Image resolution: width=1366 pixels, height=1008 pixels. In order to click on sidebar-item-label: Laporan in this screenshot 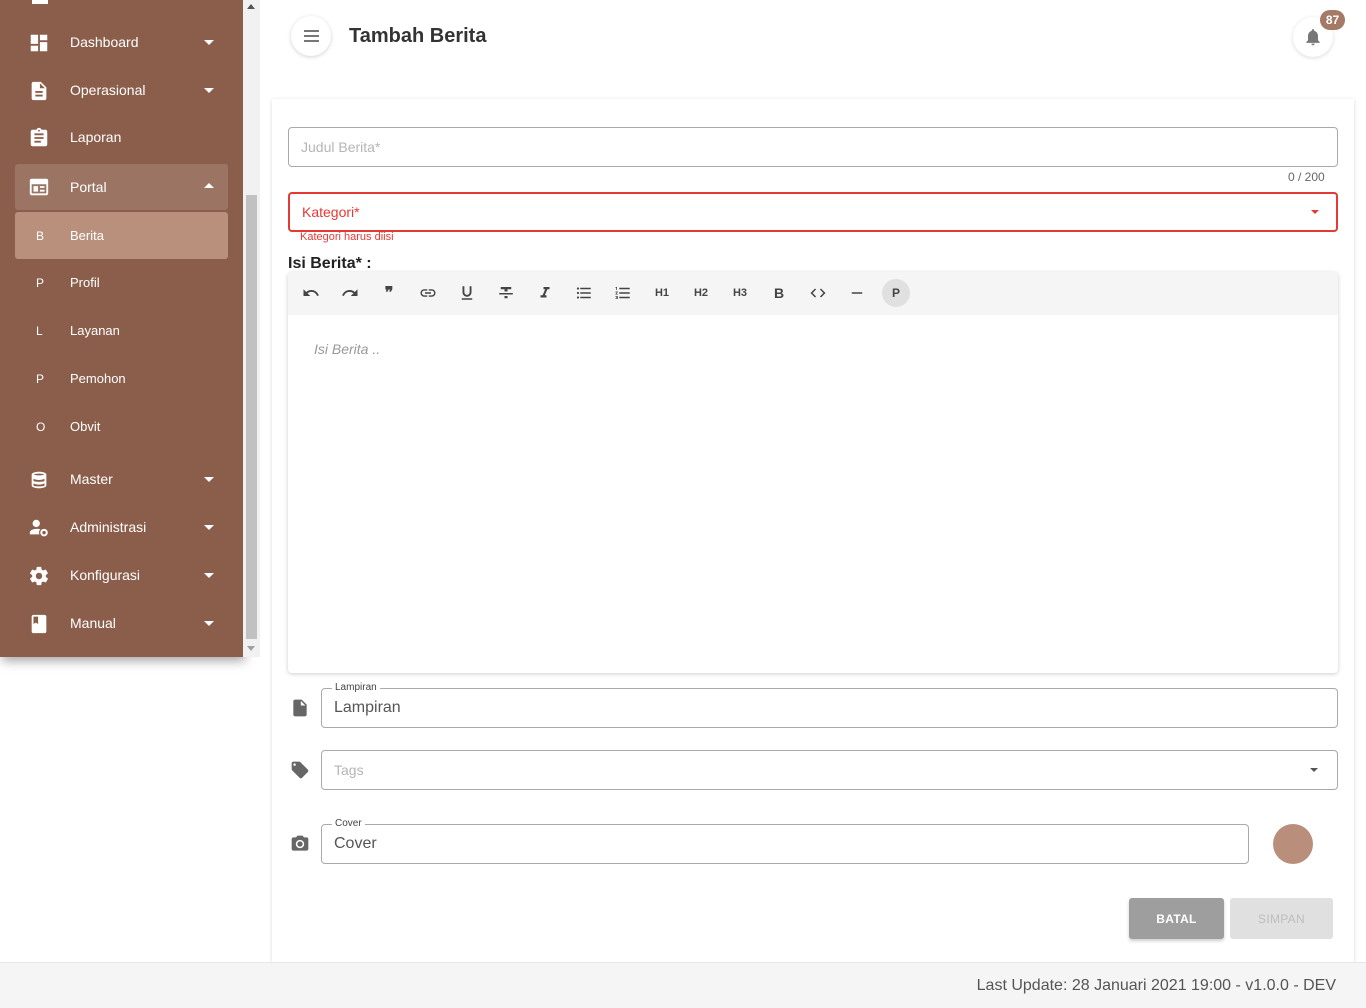, I will do `click(96, 137)`.